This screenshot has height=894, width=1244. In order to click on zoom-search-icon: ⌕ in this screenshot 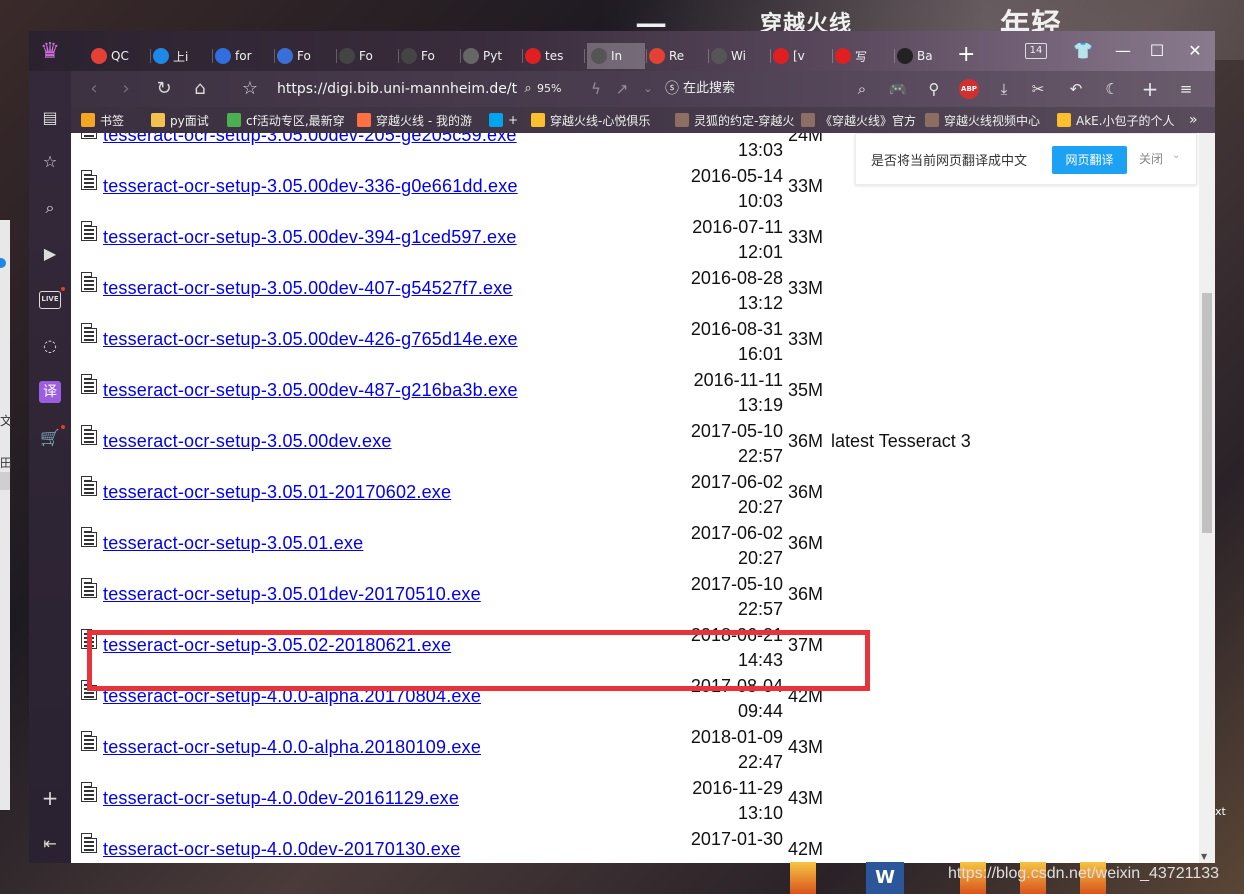, I will do `click(528, 89)`.